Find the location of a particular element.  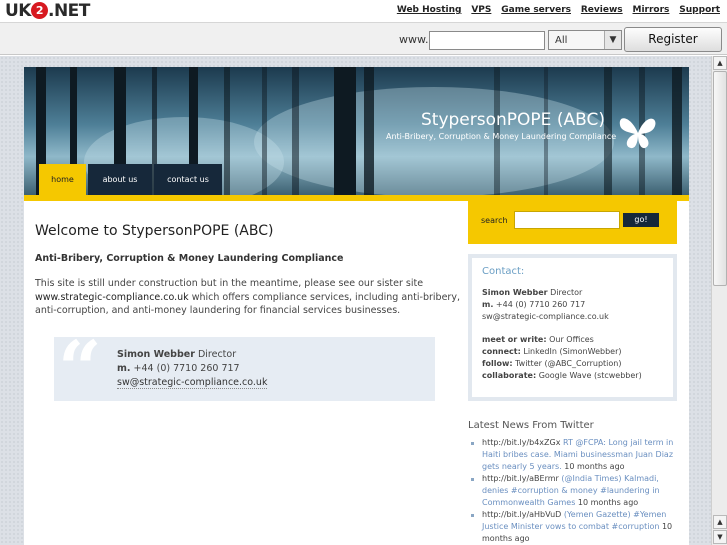

tld-select: All ▼ is located at coordinates (585, 40).